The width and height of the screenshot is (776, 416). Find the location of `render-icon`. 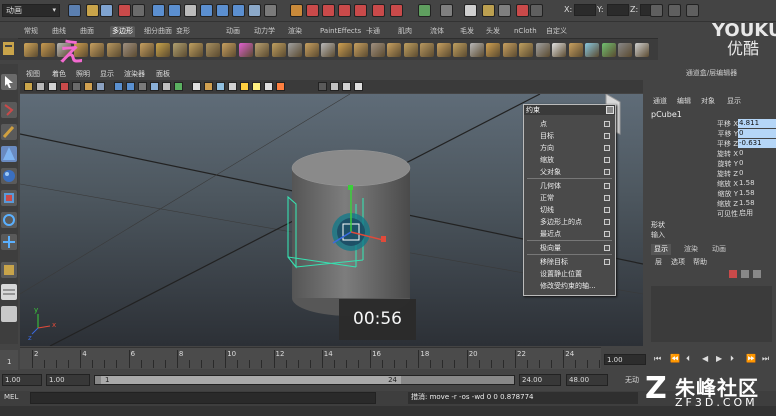

render-icon is located at coordinates (446, 10).